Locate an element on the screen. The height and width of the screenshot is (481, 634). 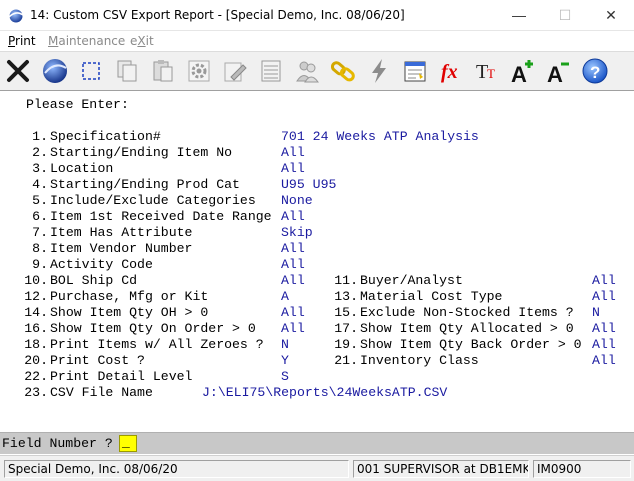
field-number: 10. is located at coordinates (36, 280).